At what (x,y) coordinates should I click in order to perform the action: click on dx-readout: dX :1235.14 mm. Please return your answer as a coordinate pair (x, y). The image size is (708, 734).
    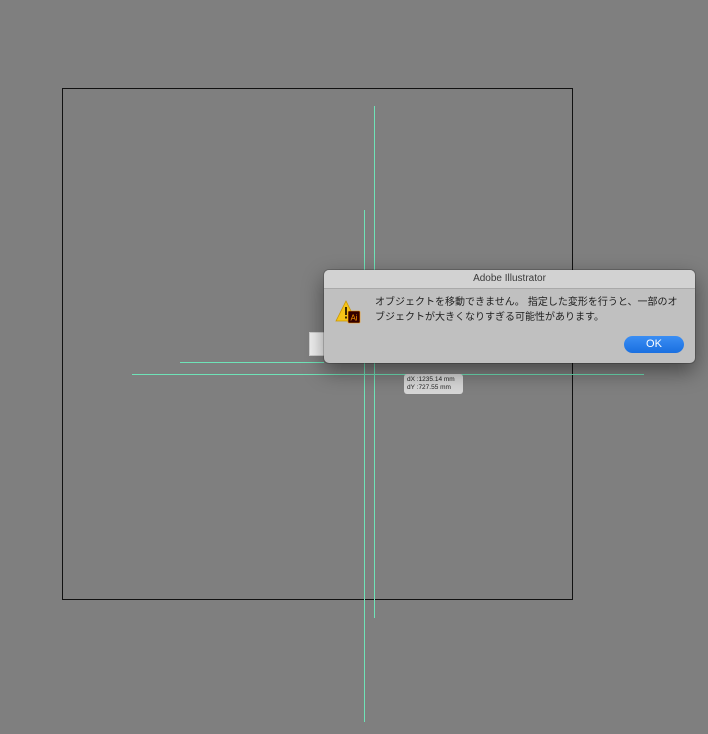
    Looking at the image, I should click on (431, 379).